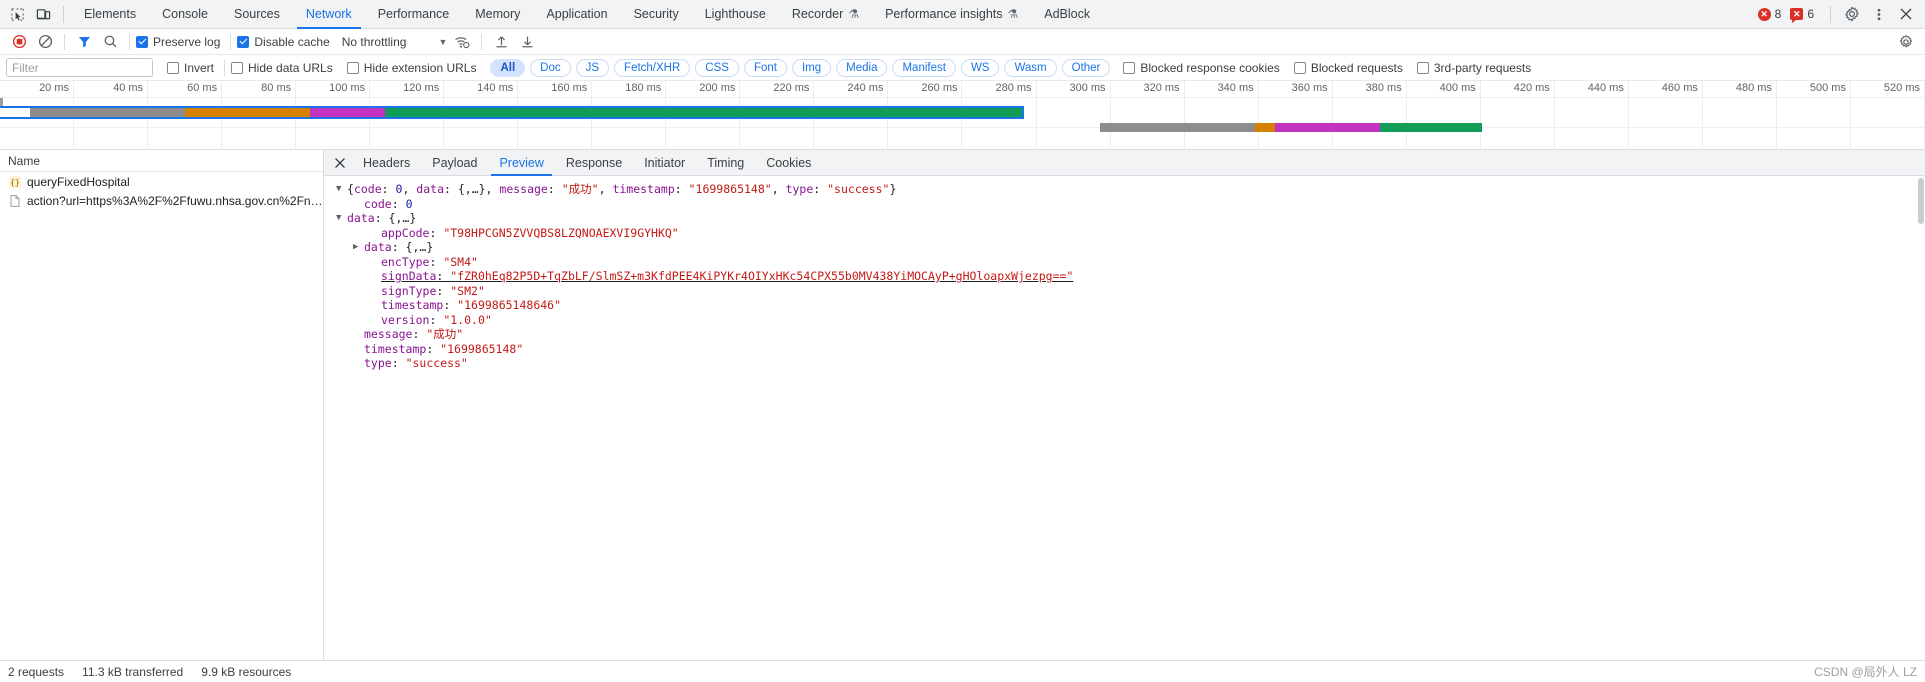  I want to click on resource-filter-manifest: Manifest, so click(924, 67).